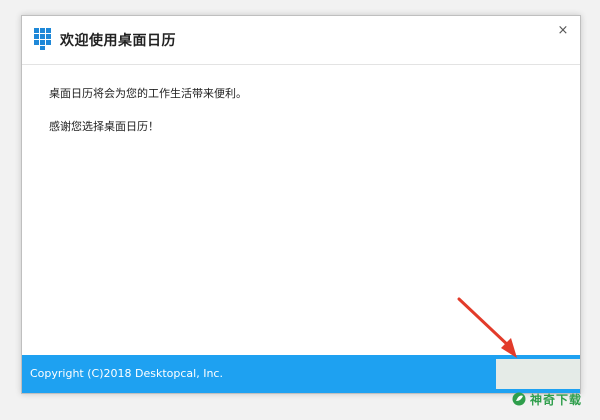 The image size is (600, 420). Describe the element at coordinates (42, 39) in the screenshot. I see `calendar-grid-icon` at that location.